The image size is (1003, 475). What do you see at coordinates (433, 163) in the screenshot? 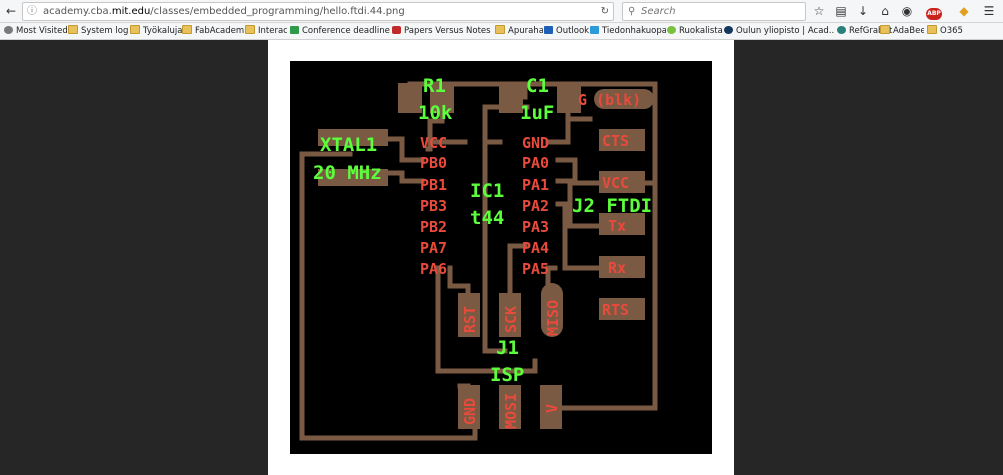
I see `pin-pb0: PB0` at bounding box center [433, 163].